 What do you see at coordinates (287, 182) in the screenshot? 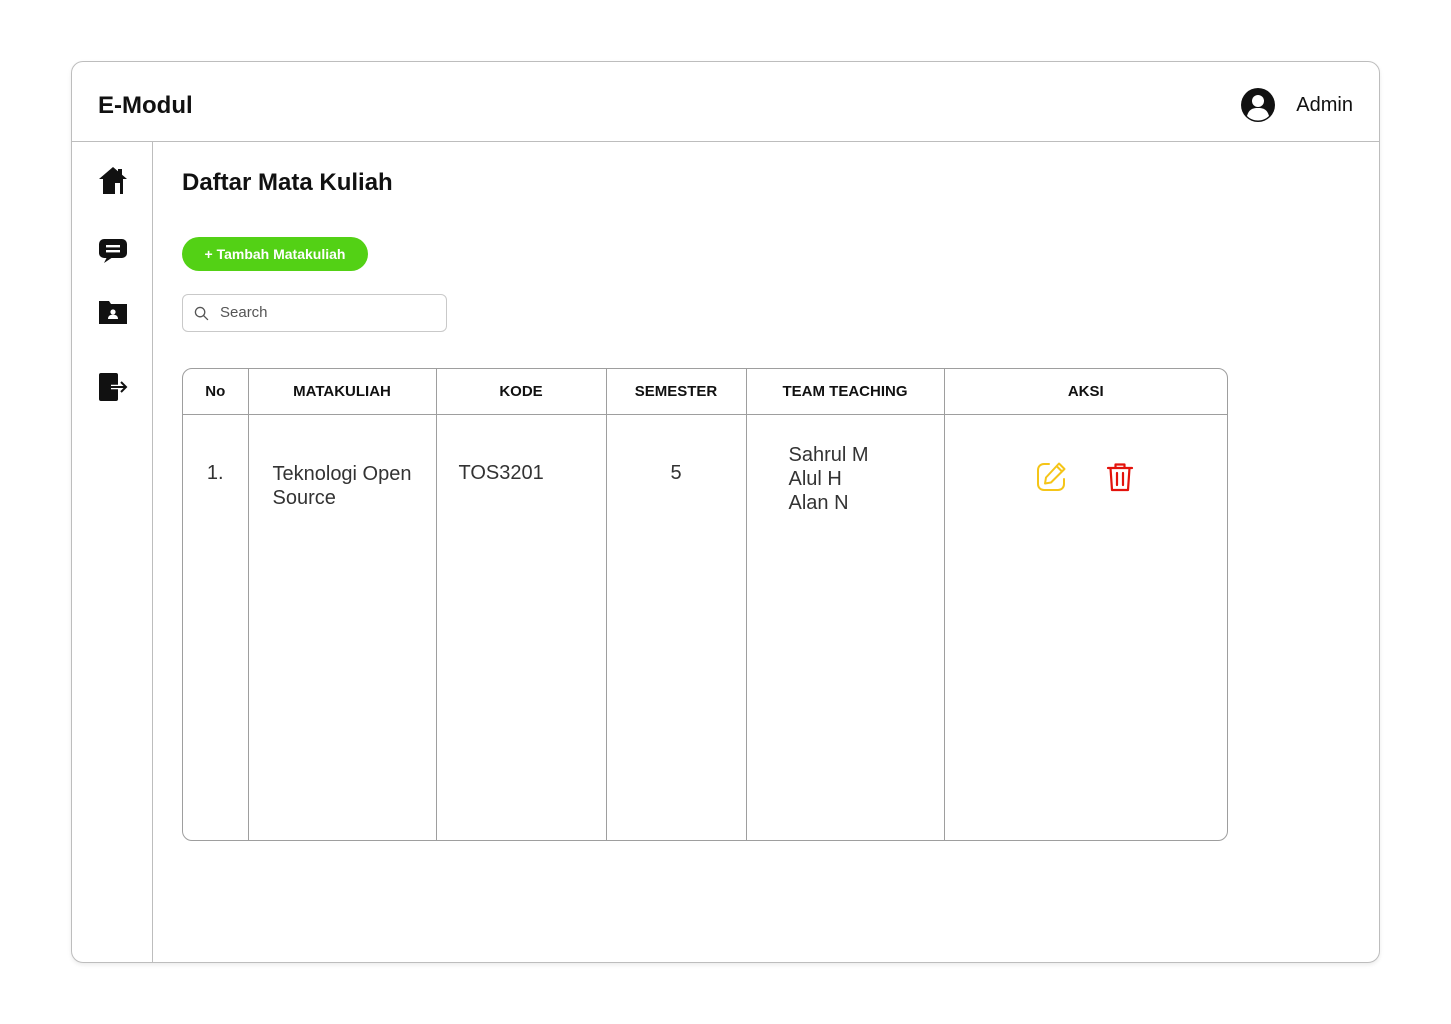
I see `page-title: Daftar Mata Kuliah` at bounding box center [287, 182].